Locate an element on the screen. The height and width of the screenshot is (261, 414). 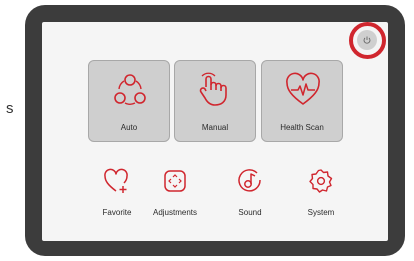
sound-button: Sound is located at coordinates (250, 193).